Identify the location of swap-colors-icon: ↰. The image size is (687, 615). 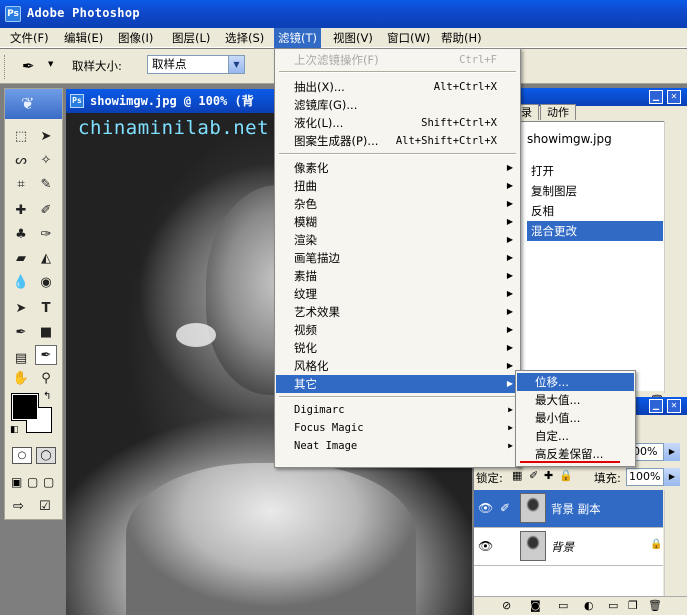
(47, 396).